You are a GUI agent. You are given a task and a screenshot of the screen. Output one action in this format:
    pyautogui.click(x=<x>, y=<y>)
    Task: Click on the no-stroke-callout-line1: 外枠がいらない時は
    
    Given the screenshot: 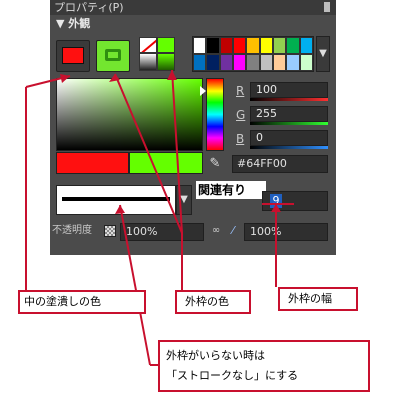 What is the action you would take?
    pyautogui.click(x=215, y=355)
    